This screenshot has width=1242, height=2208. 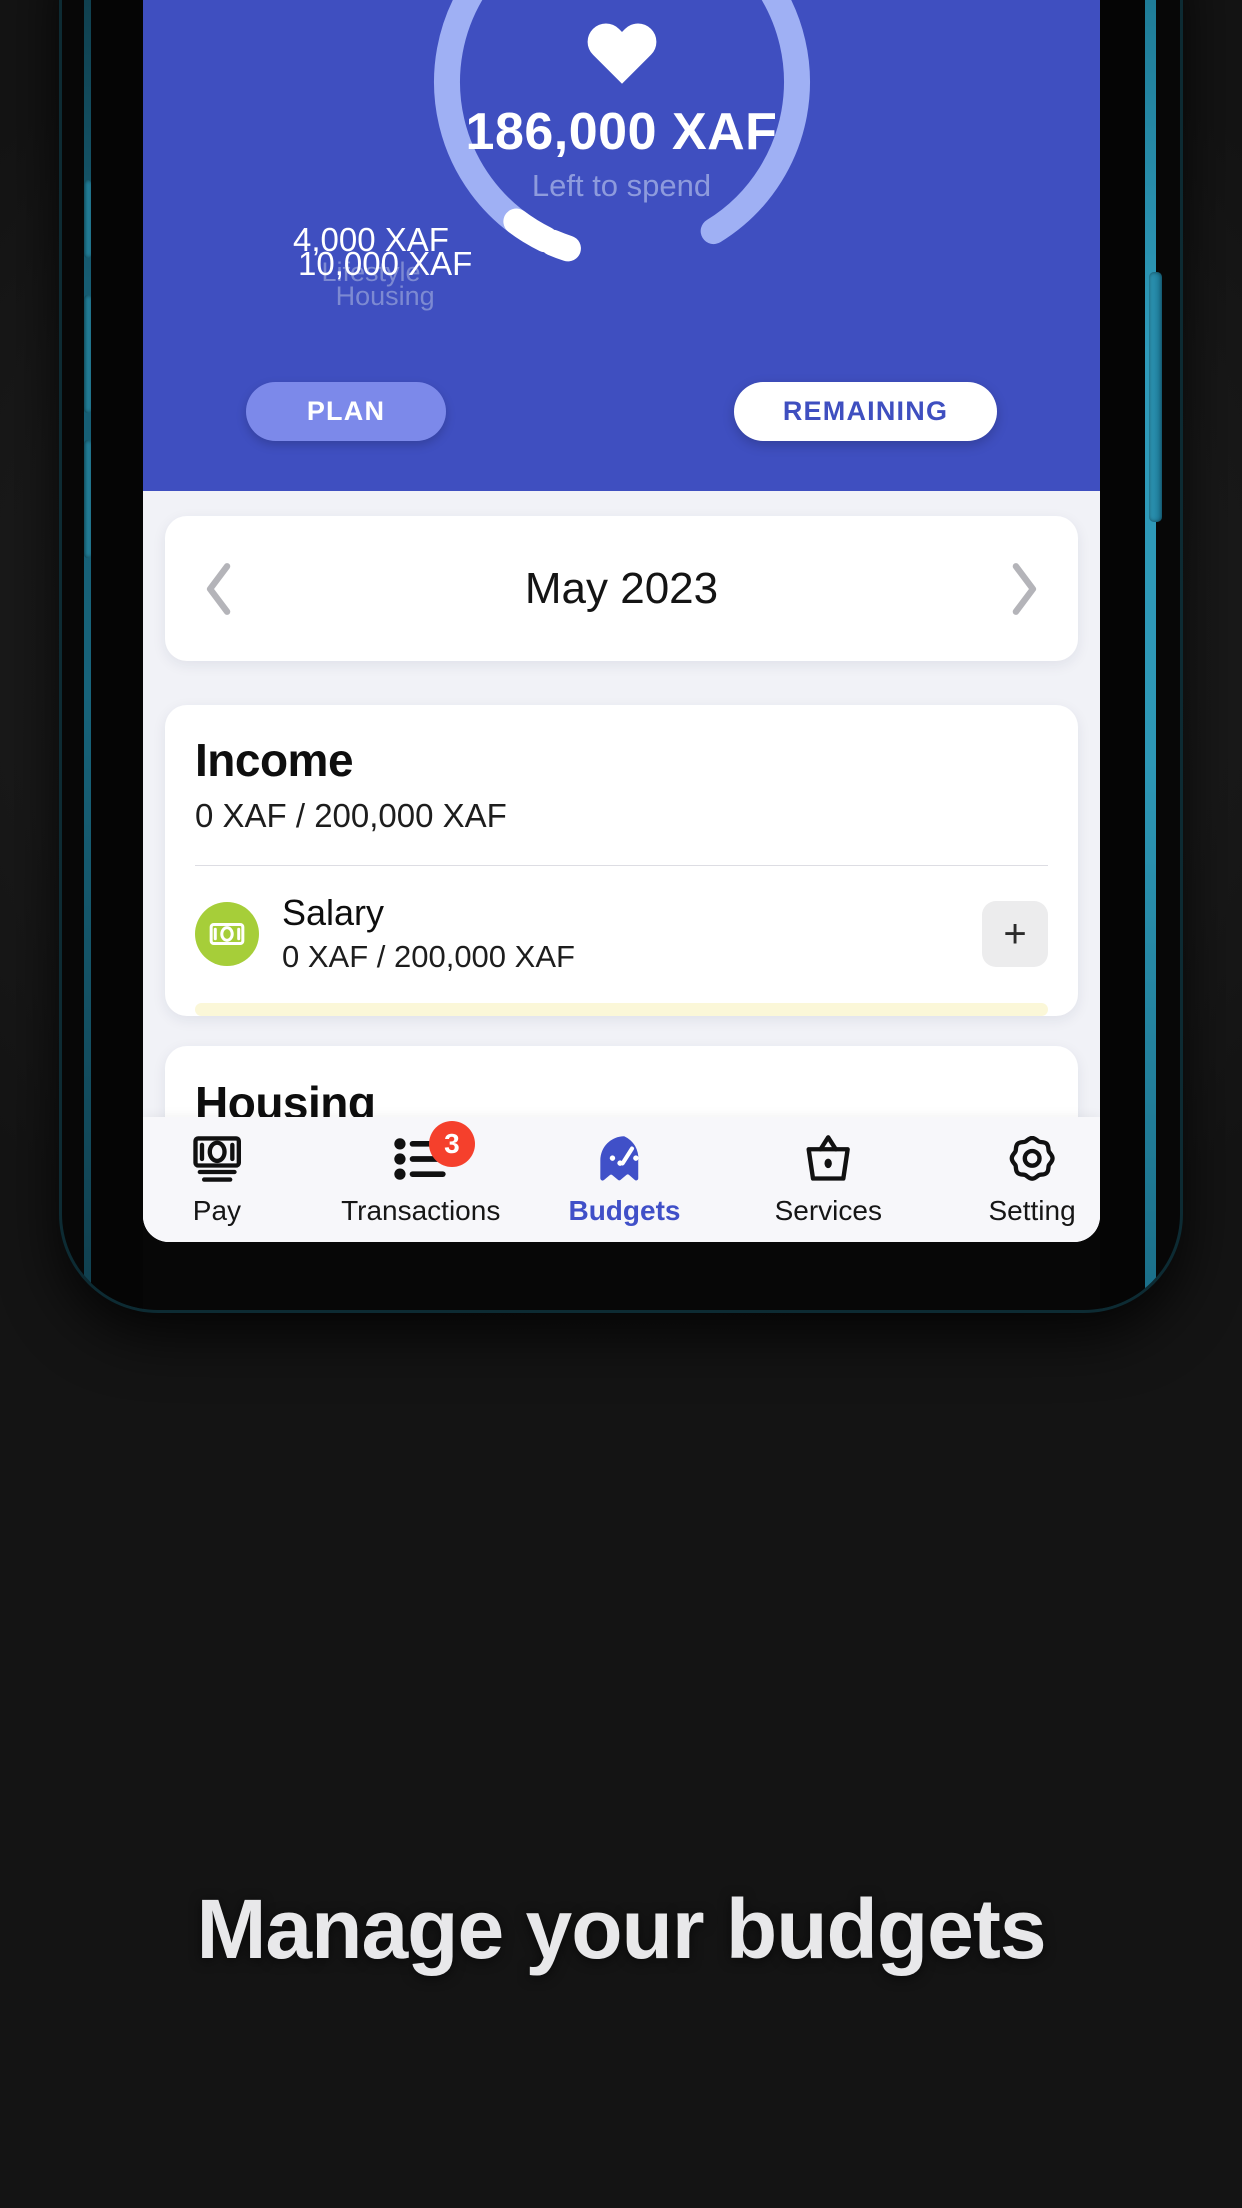 What do you see at coordinates (87, 219) in the screenshot?
I see `mute-switch-button` at bounding box center [87, 219].